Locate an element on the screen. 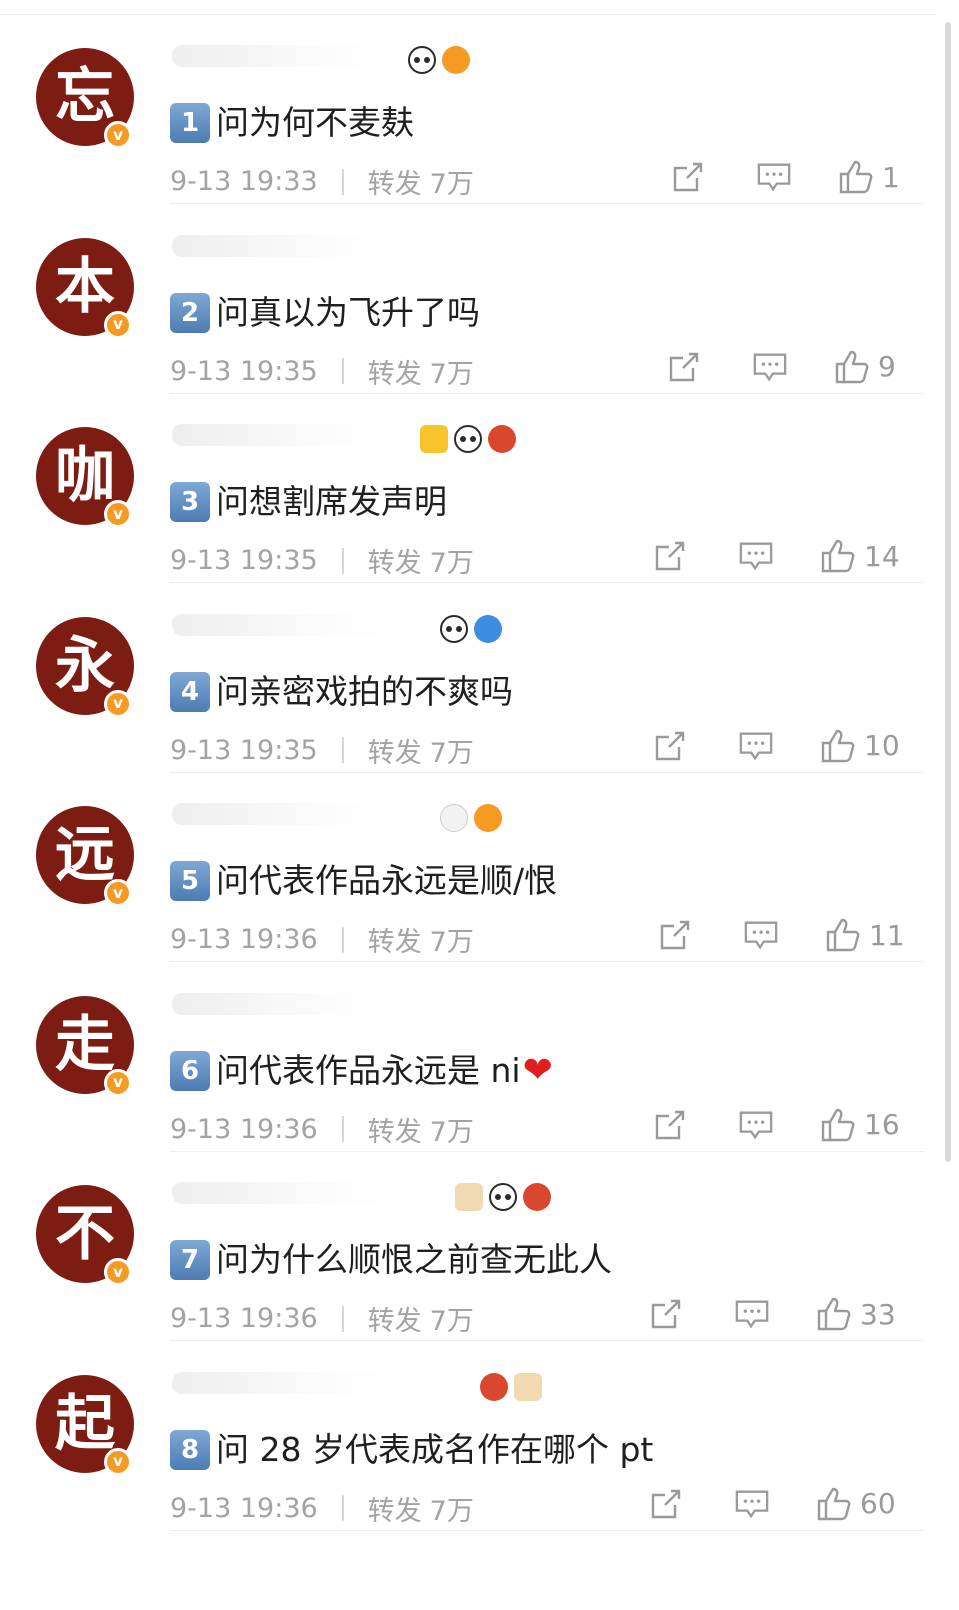 The image size is (959, 1610). like-count: 9 is located at coordinates (887, 366).